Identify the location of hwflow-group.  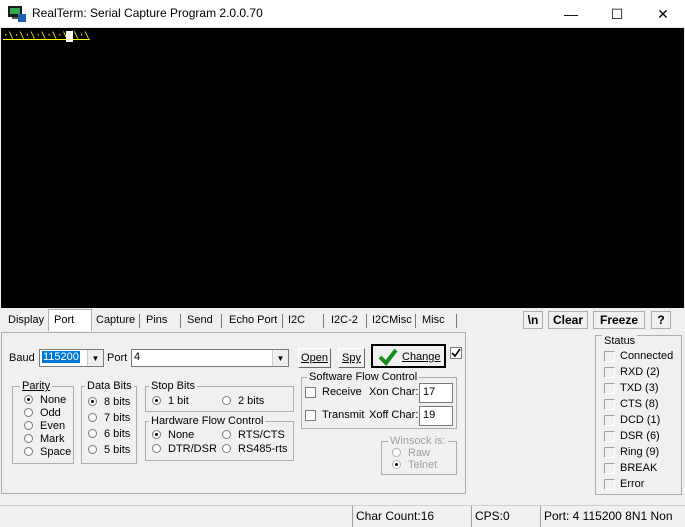
(219, 441).